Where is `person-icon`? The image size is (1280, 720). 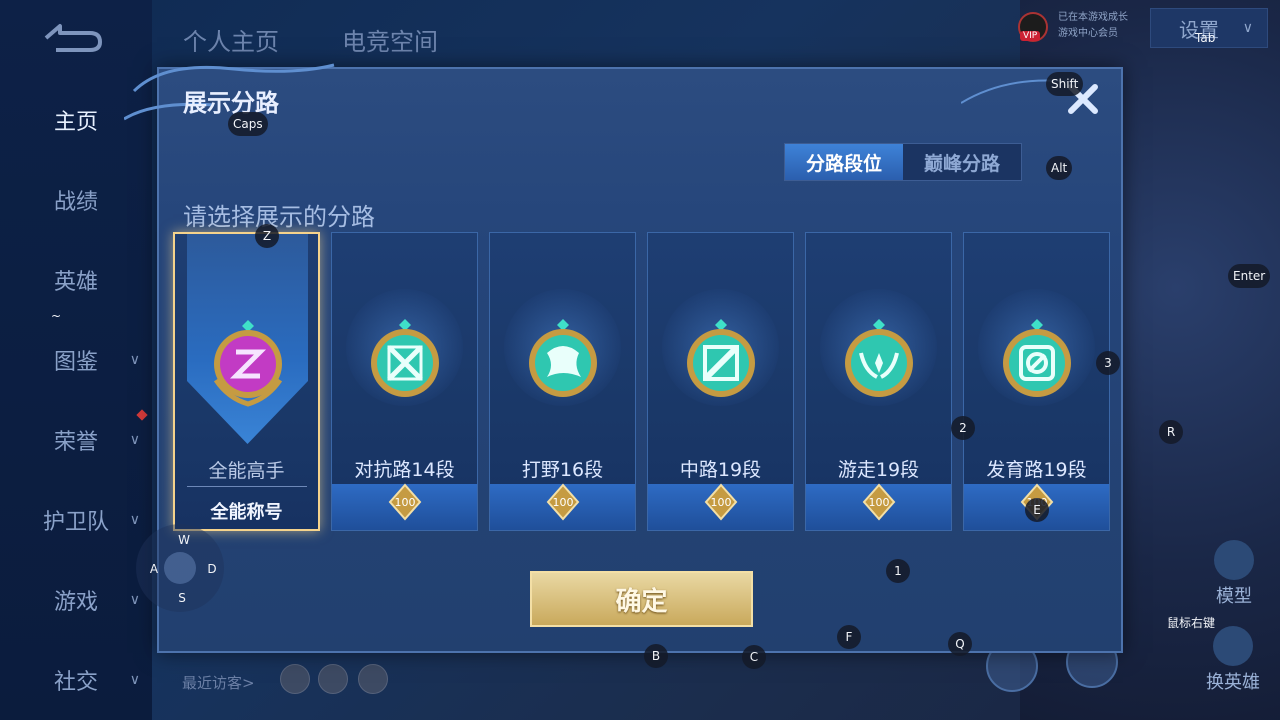 person-icon is located at coordinates (1234, 560).